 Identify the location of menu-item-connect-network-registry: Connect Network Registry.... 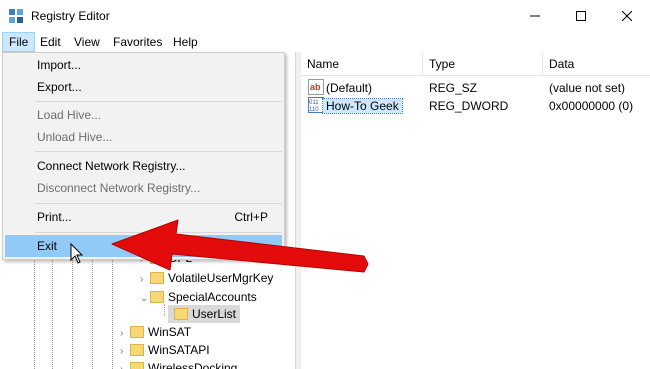
(143, 166).